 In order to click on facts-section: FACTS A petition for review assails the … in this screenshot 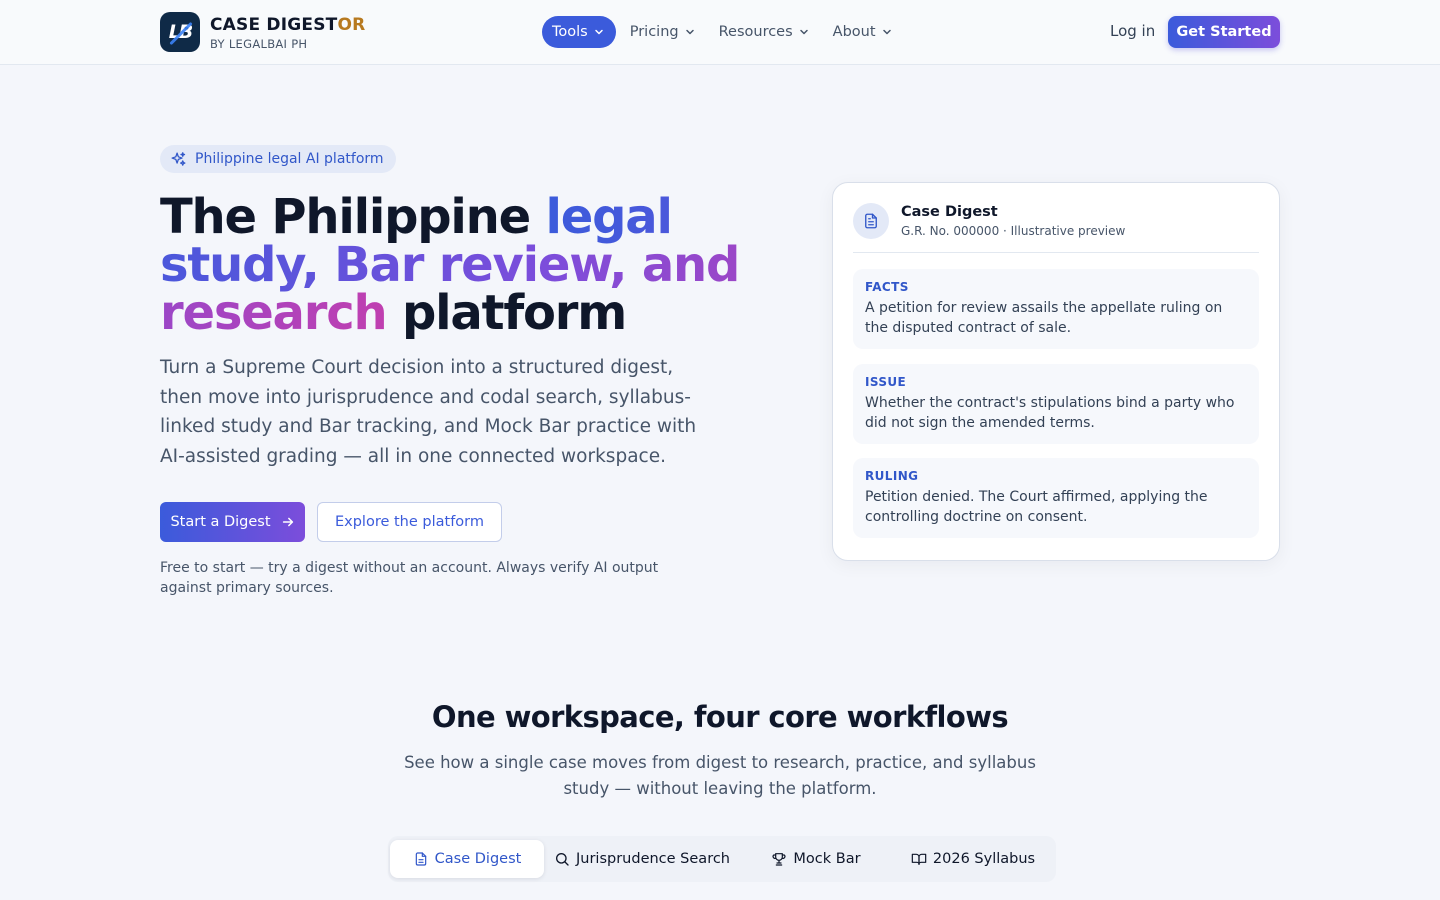, I will do `click(1056, 309)`.